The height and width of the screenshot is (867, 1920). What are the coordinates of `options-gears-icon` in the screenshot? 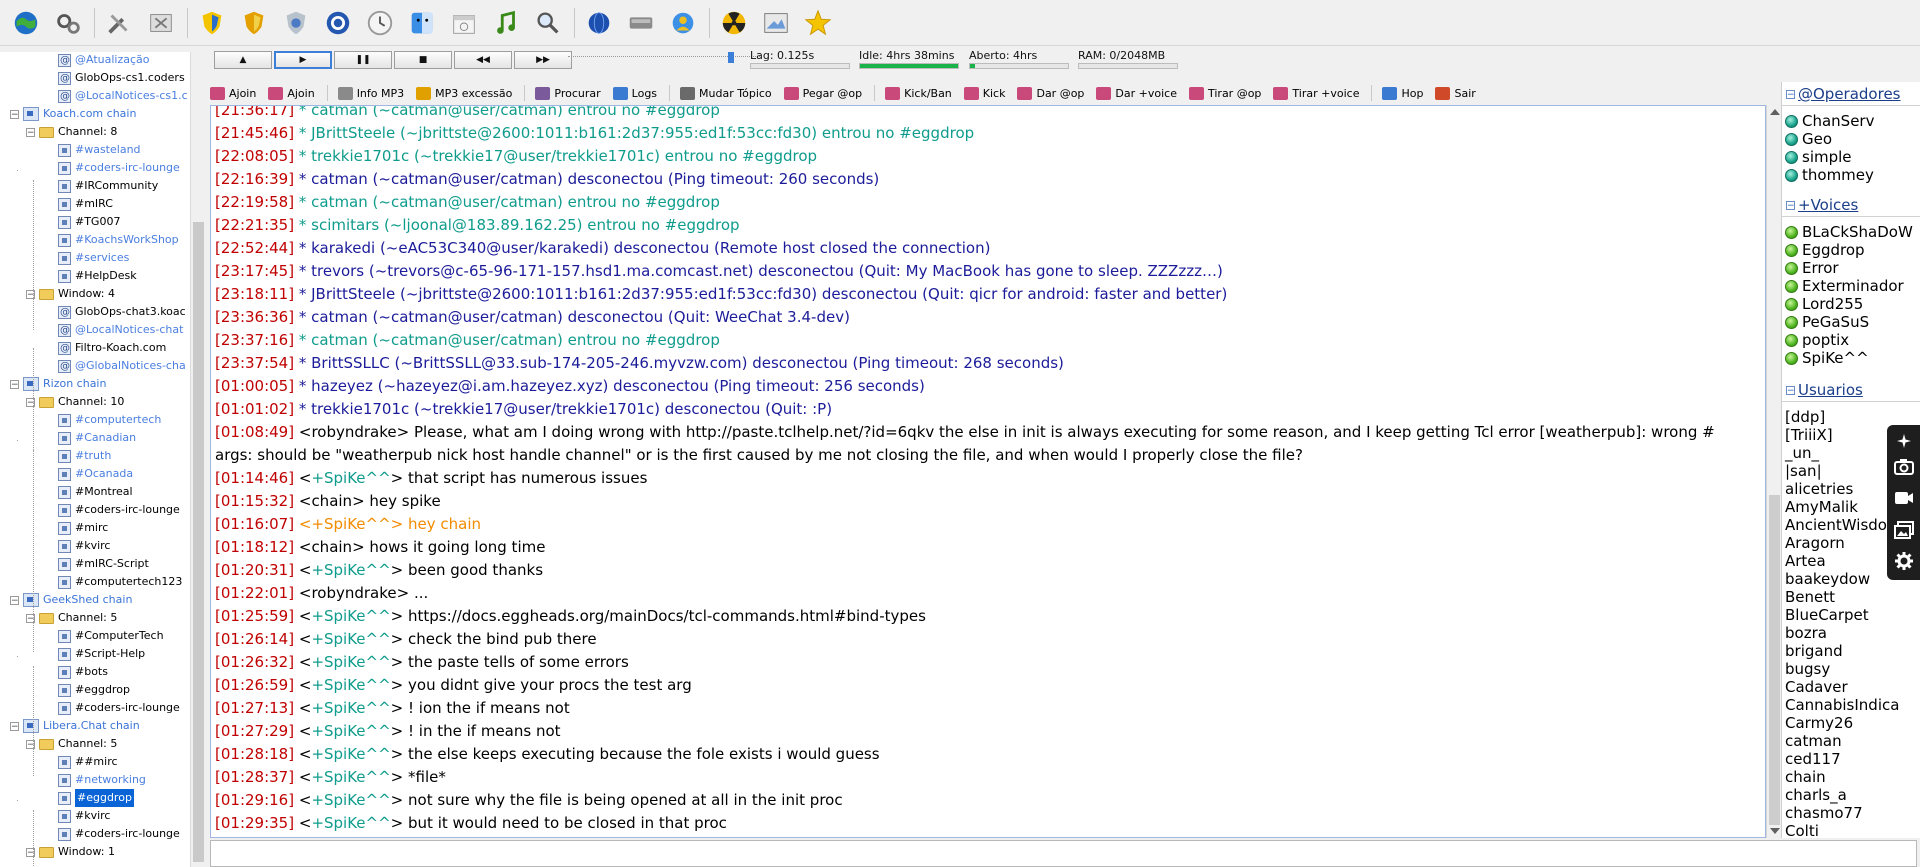 It's located at (68, 23).